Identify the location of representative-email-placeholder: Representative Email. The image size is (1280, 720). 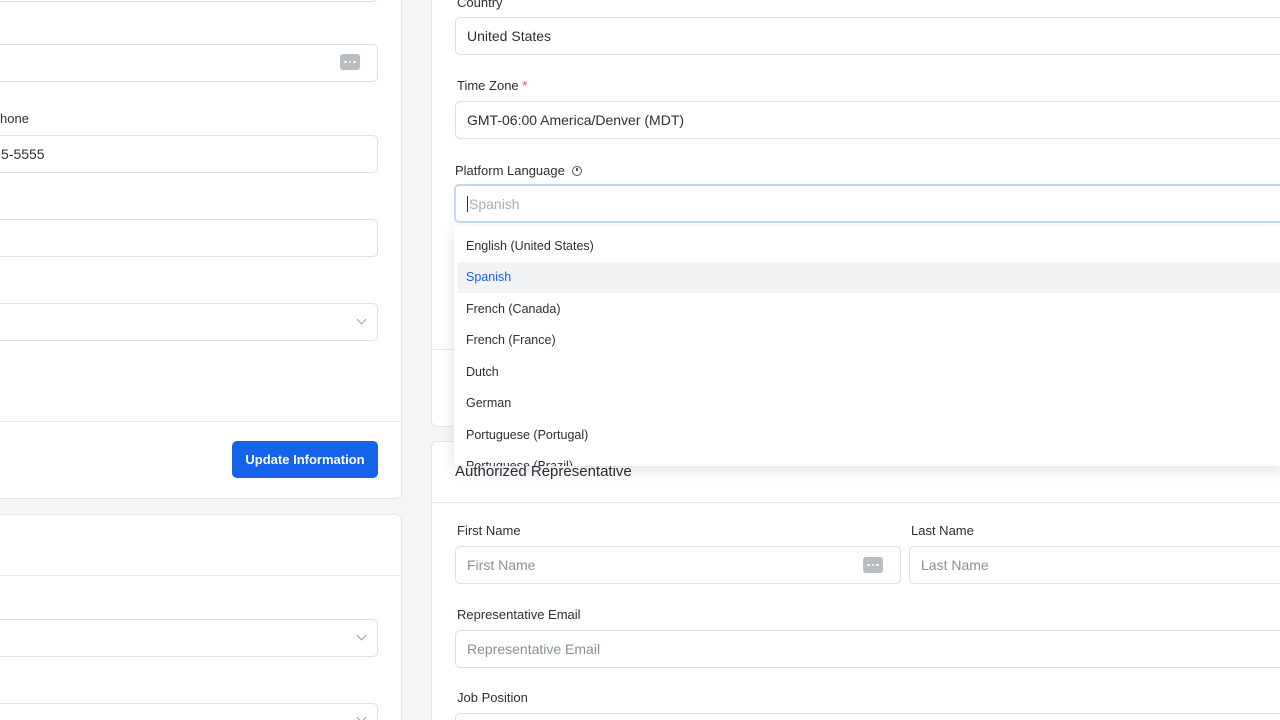
(534, 649).